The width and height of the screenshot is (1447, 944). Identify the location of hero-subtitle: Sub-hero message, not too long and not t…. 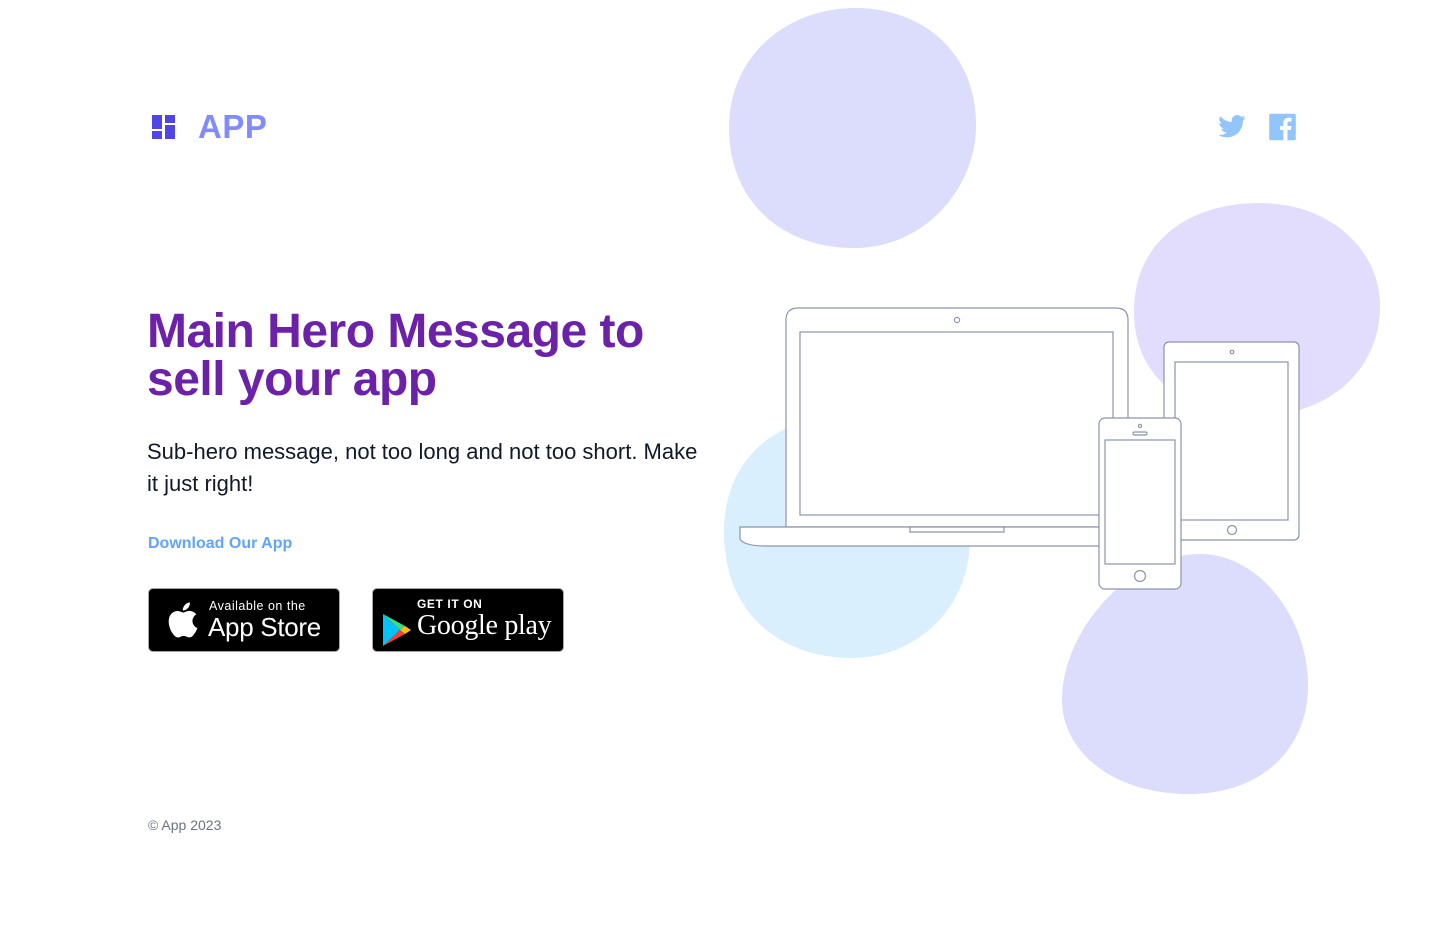
(422, 467).